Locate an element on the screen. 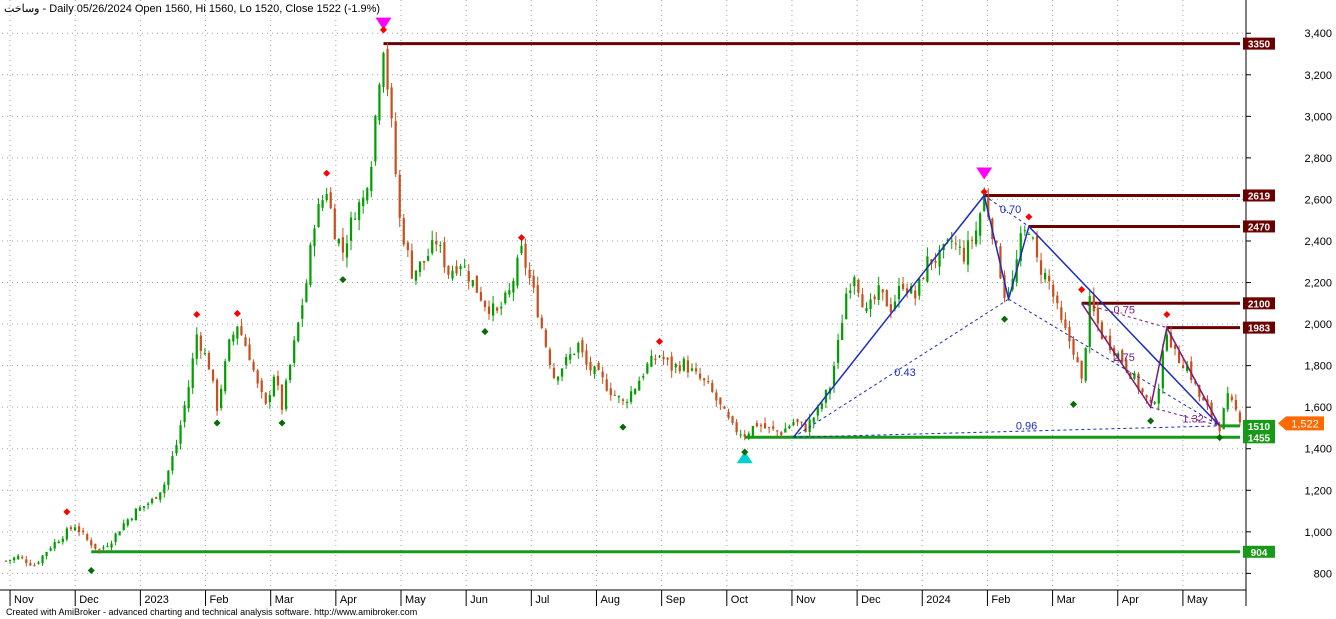 The image size is (1336, 619). y-tick-label: 1,000 is located at coordinates (1318, 533).